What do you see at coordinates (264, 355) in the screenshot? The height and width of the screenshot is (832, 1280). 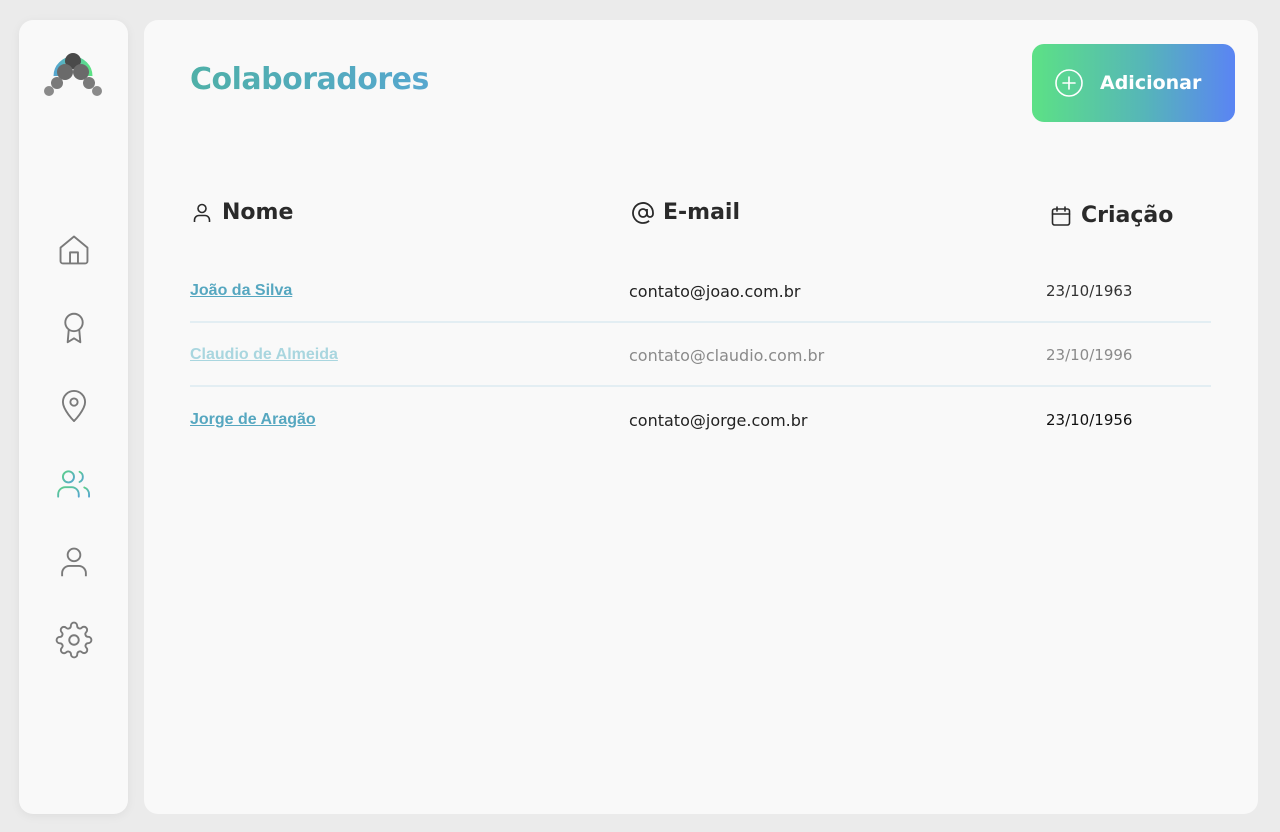 I see `row-name-link: Claudio de Almeida` at bounding box center [264, 355].